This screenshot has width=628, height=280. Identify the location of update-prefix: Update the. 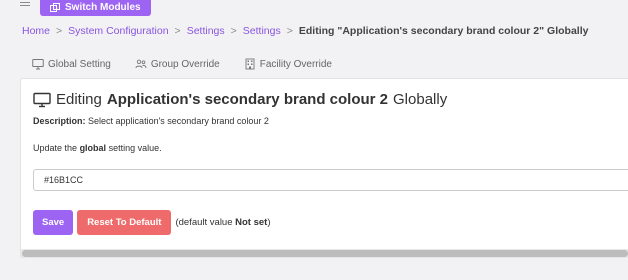
(55, 148).